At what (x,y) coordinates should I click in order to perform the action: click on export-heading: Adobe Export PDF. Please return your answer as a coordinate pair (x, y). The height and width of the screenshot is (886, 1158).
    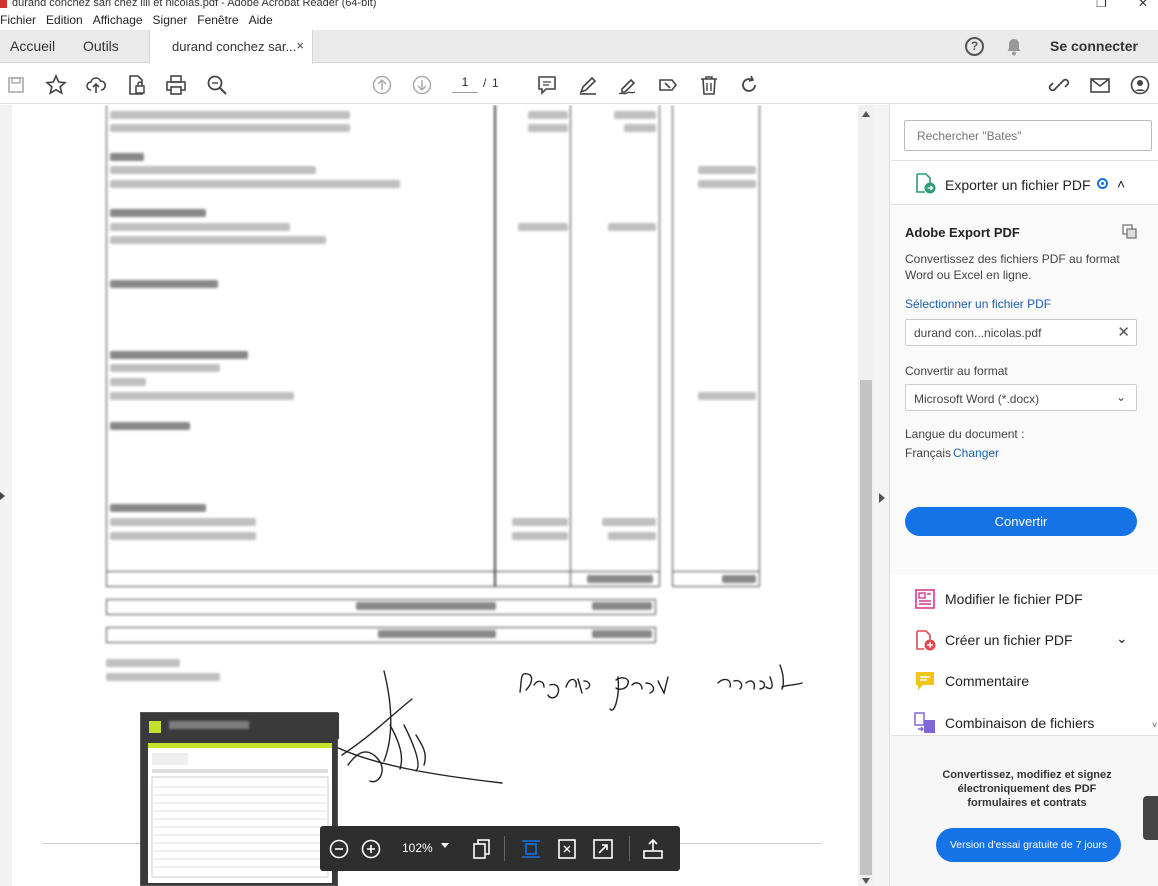
    Looking at the image, I should click on (962, 232).